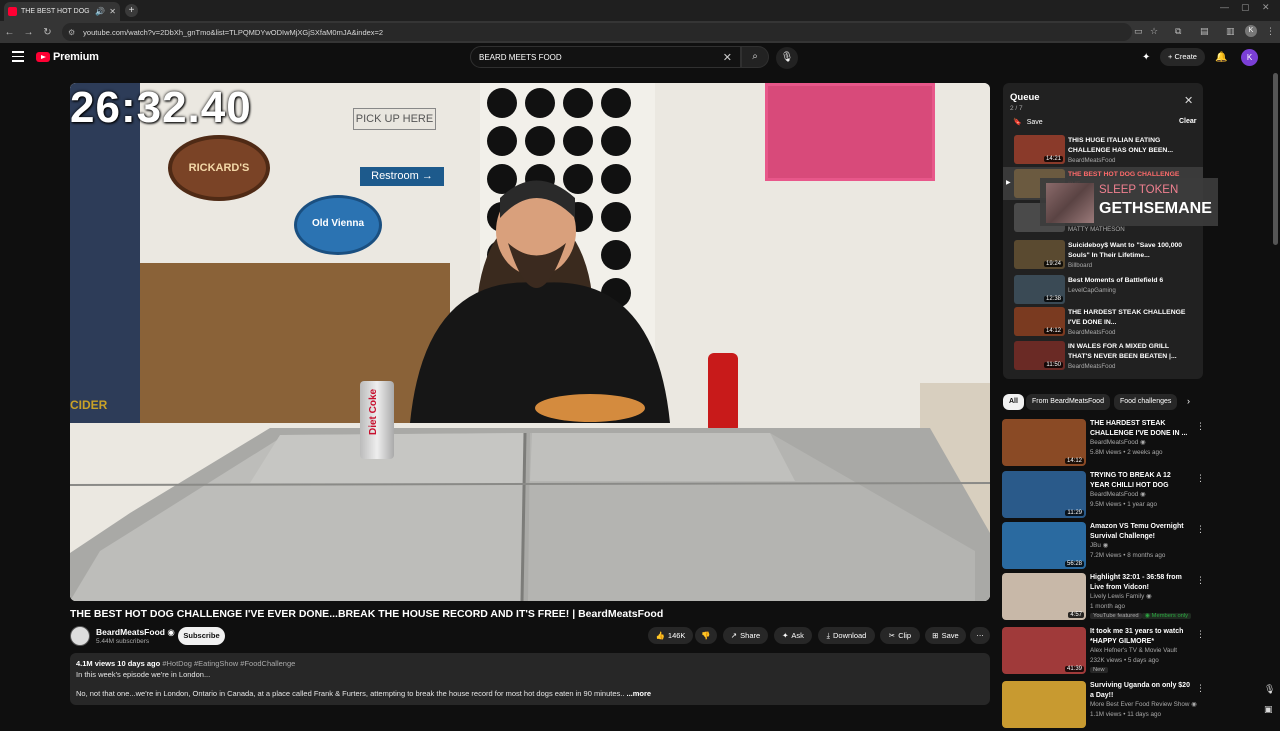 This screenshot has width=1280, height=731. Describe the element at coordinates (1270, 31) in the screenshot. I see `browser-menu-icon: ⋮` at that location.